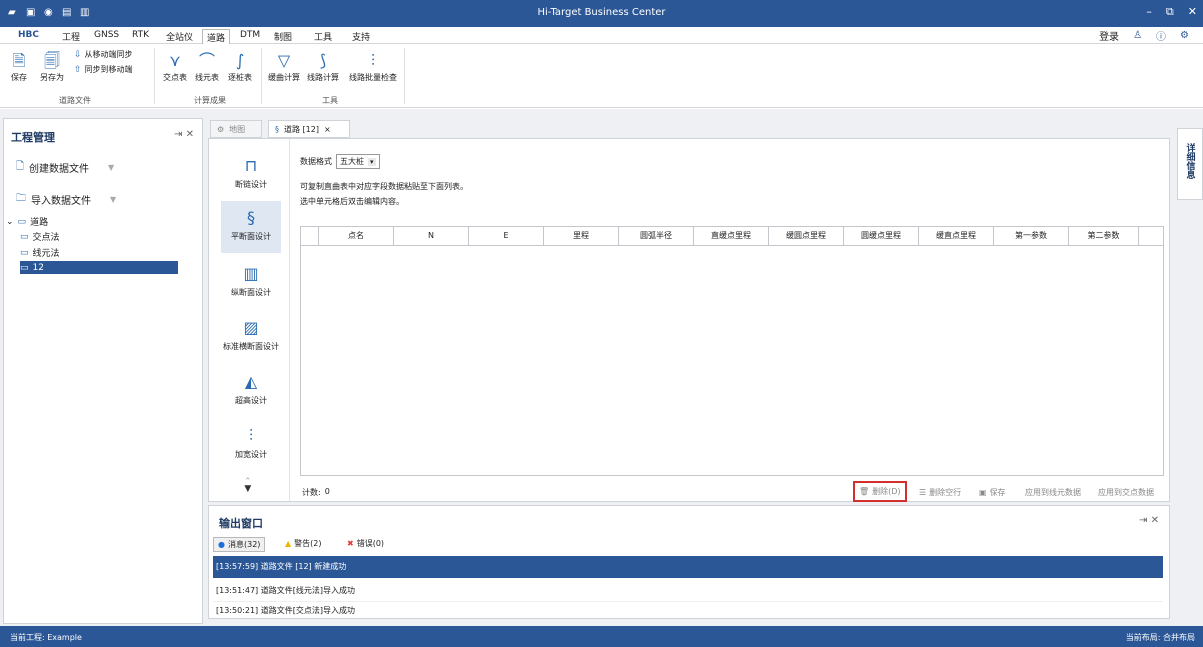 The height and width of the screenshot is (647, 1203). I want to click on import-data-file-button: 🗀 导入数据文件 ▼, so click(66, 199).